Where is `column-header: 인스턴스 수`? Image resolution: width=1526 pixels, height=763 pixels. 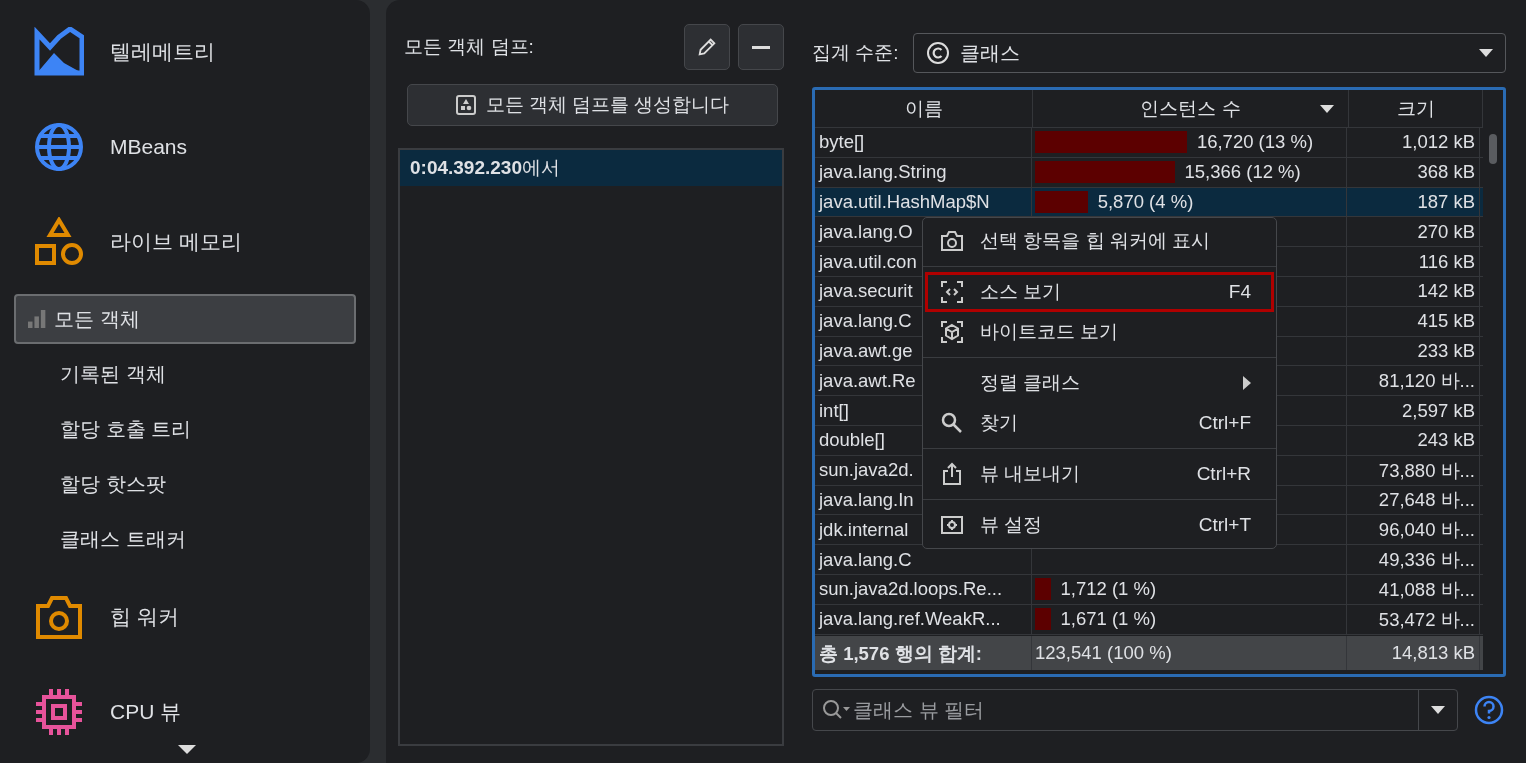
column-header: 인스턴스 수 is located at coordinates (1191, 108).